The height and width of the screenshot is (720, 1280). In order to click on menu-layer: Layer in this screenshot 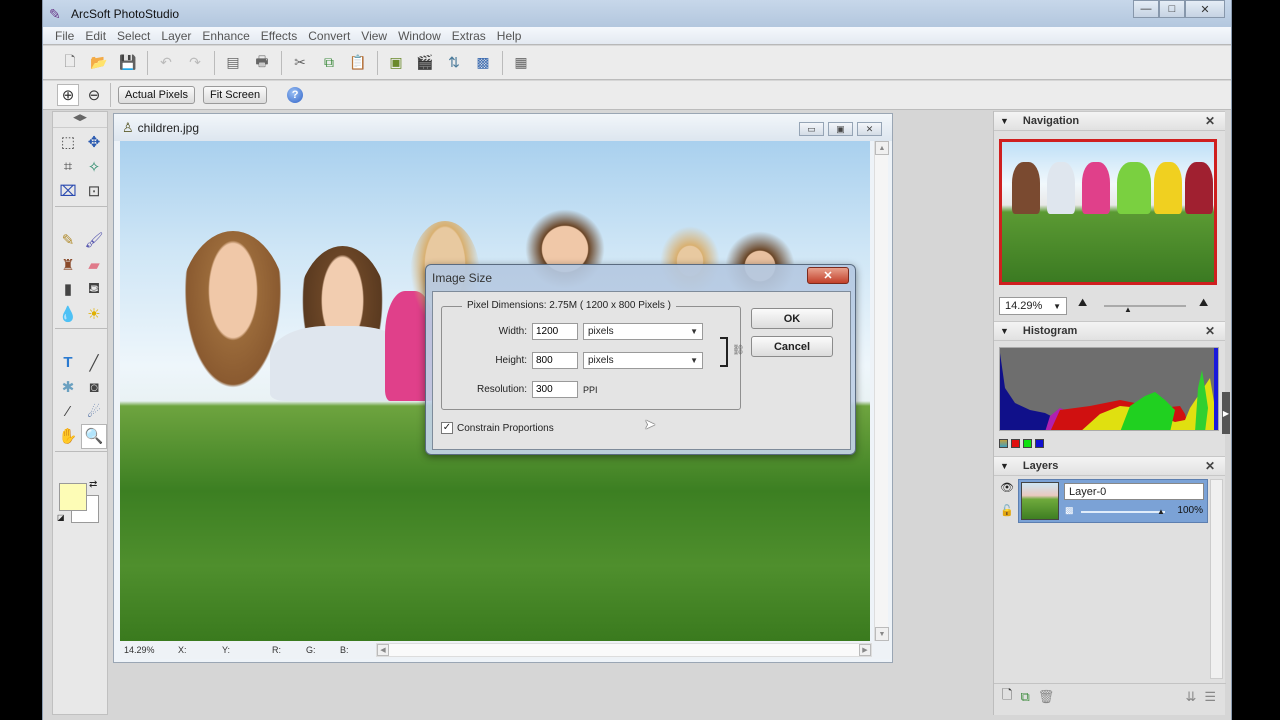, I will do `click(176, 36)`.